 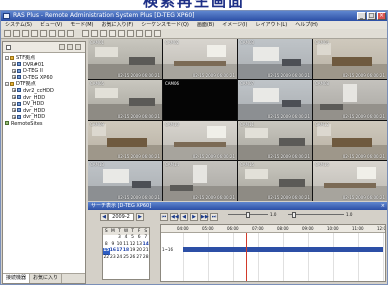 I want to click on tab-favorites: お気に入り, so click(x=46, y=278).